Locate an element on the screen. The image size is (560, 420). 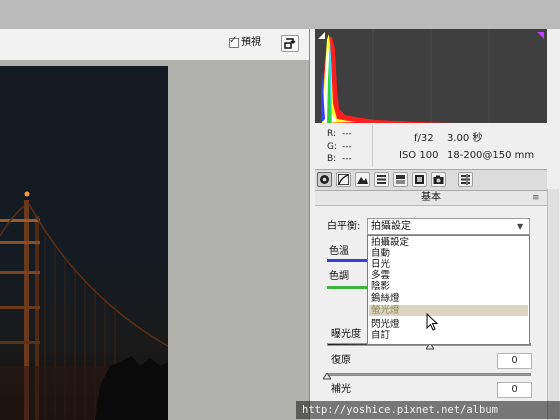
preview-label: 預視 is located at coordinates (251, 42).